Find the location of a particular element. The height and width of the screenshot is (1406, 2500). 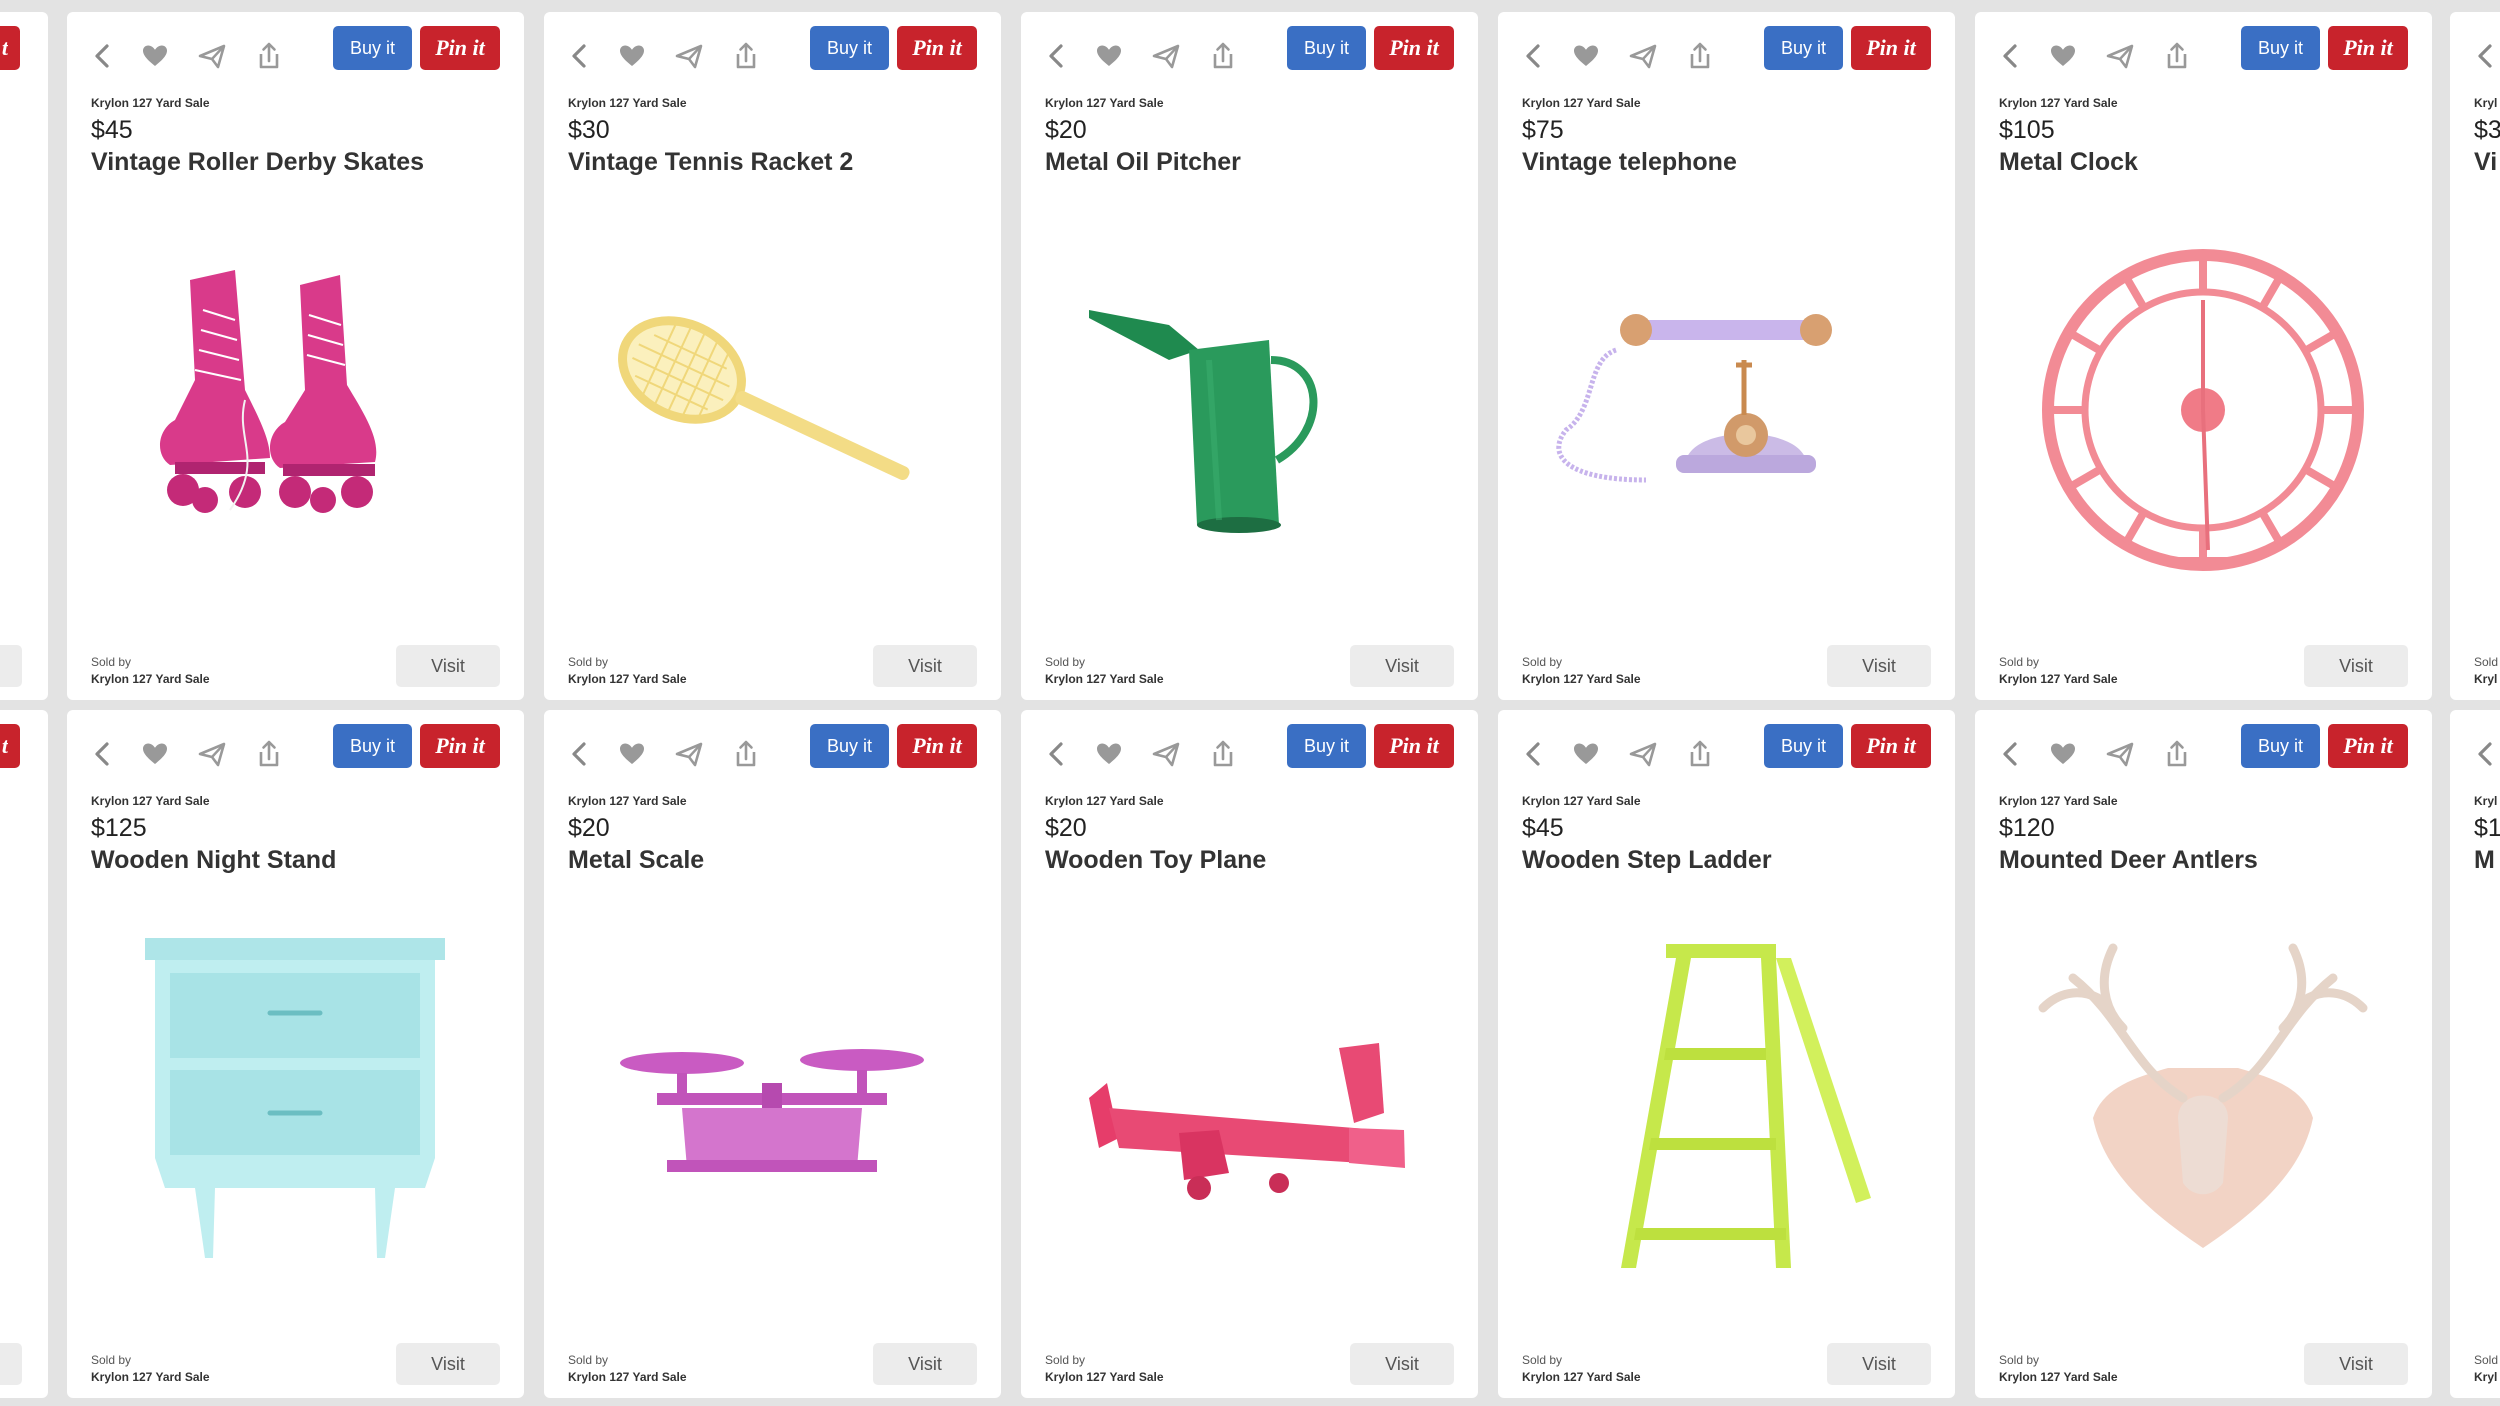

product-title: Wooden Night Stand is located at coordinates (213, 860).